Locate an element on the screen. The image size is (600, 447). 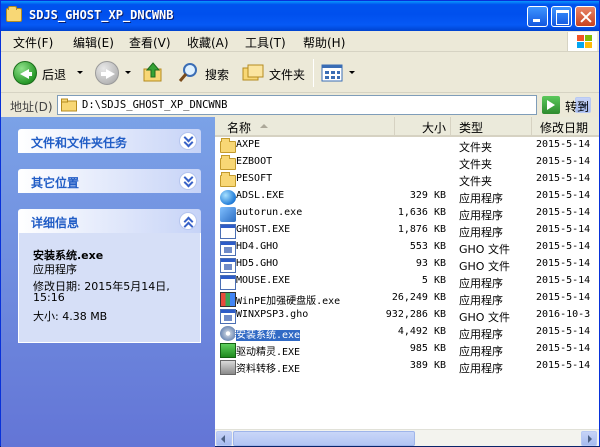
close-button is located at coordinates (585, 16).